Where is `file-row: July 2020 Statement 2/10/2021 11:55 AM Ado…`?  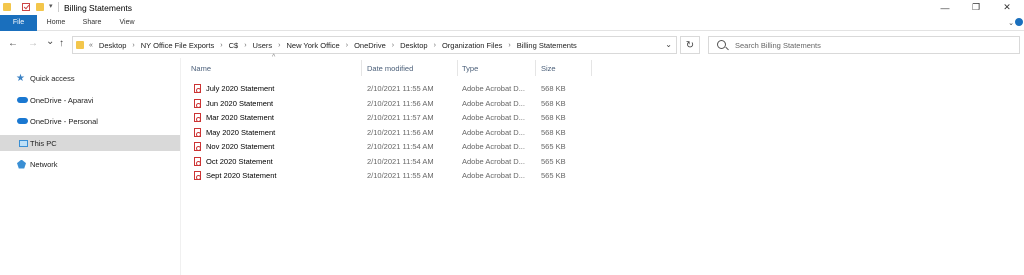
file-row: July 2020 Statement 2/10/2021 11:55 AM Ado… is located at coordinates (390, 89).